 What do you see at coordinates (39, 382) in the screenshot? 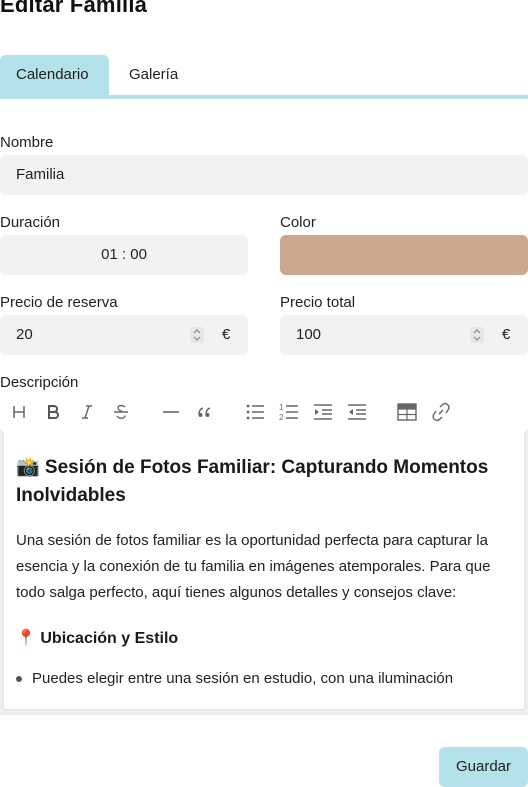
I see `description-label: Descripción` at bounding box center [39, 382].